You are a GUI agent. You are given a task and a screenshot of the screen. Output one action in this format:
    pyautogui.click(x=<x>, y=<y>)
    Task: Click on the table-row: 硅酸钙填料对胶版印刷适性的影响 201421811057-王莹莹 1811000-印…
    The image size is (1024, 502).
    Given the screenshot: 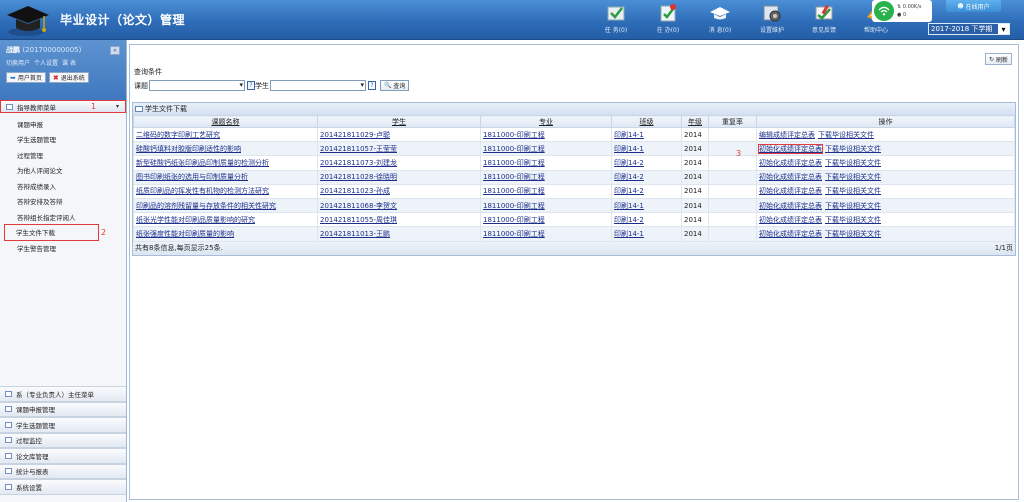 What is the action you would take?
    pyautogui.click(x=574, y=149)
    